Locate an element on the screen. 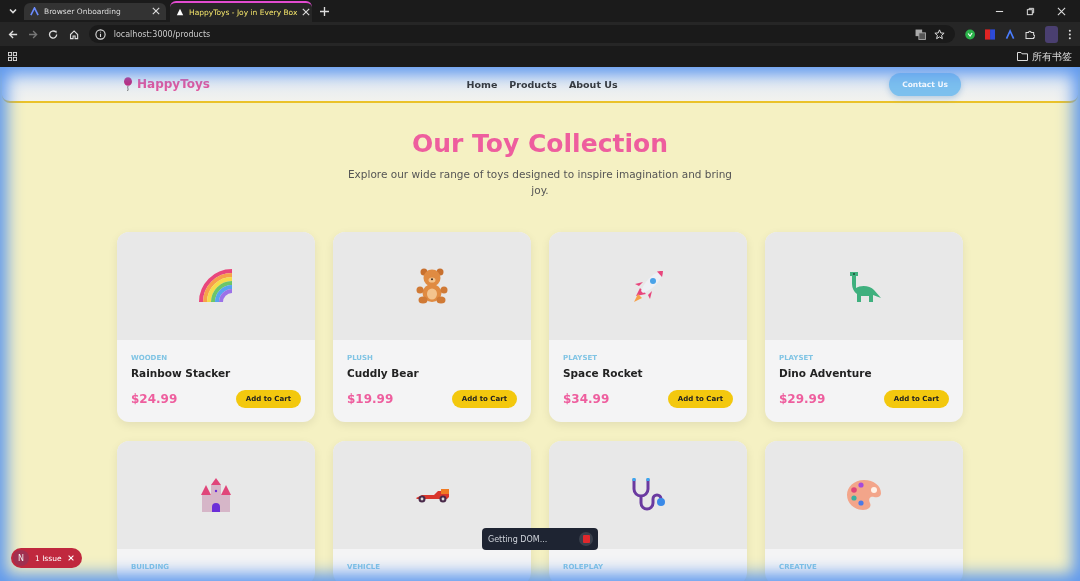 The width and height of the screenshot is (1080, 581). rainbow-icon is located at coordinates (216, 286).